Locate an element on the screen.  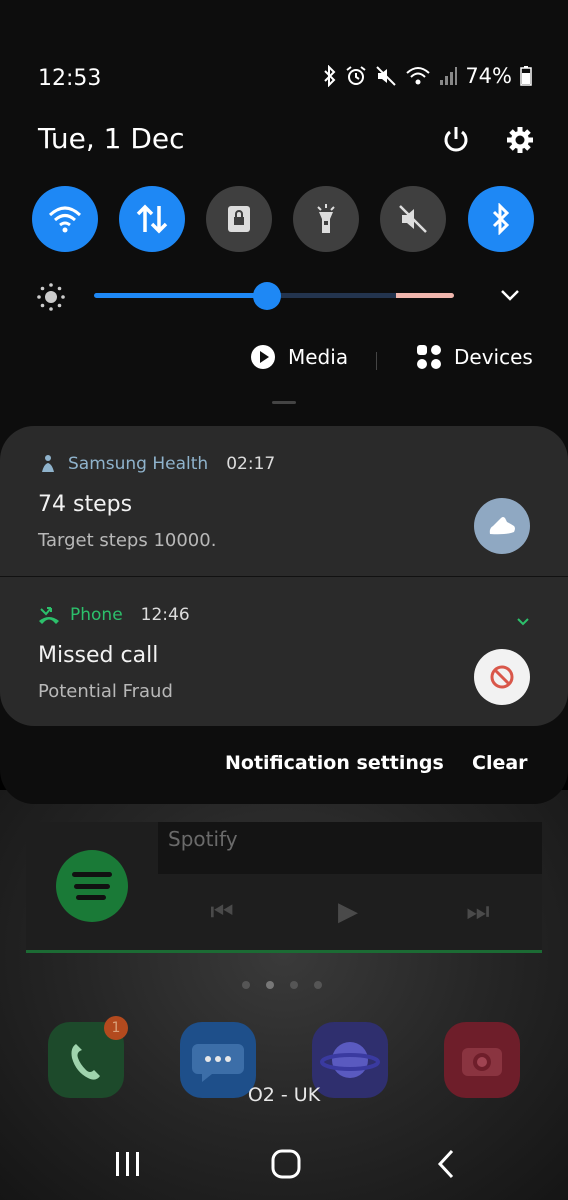
shade-drag-handle is located at coordinates (284, 402).